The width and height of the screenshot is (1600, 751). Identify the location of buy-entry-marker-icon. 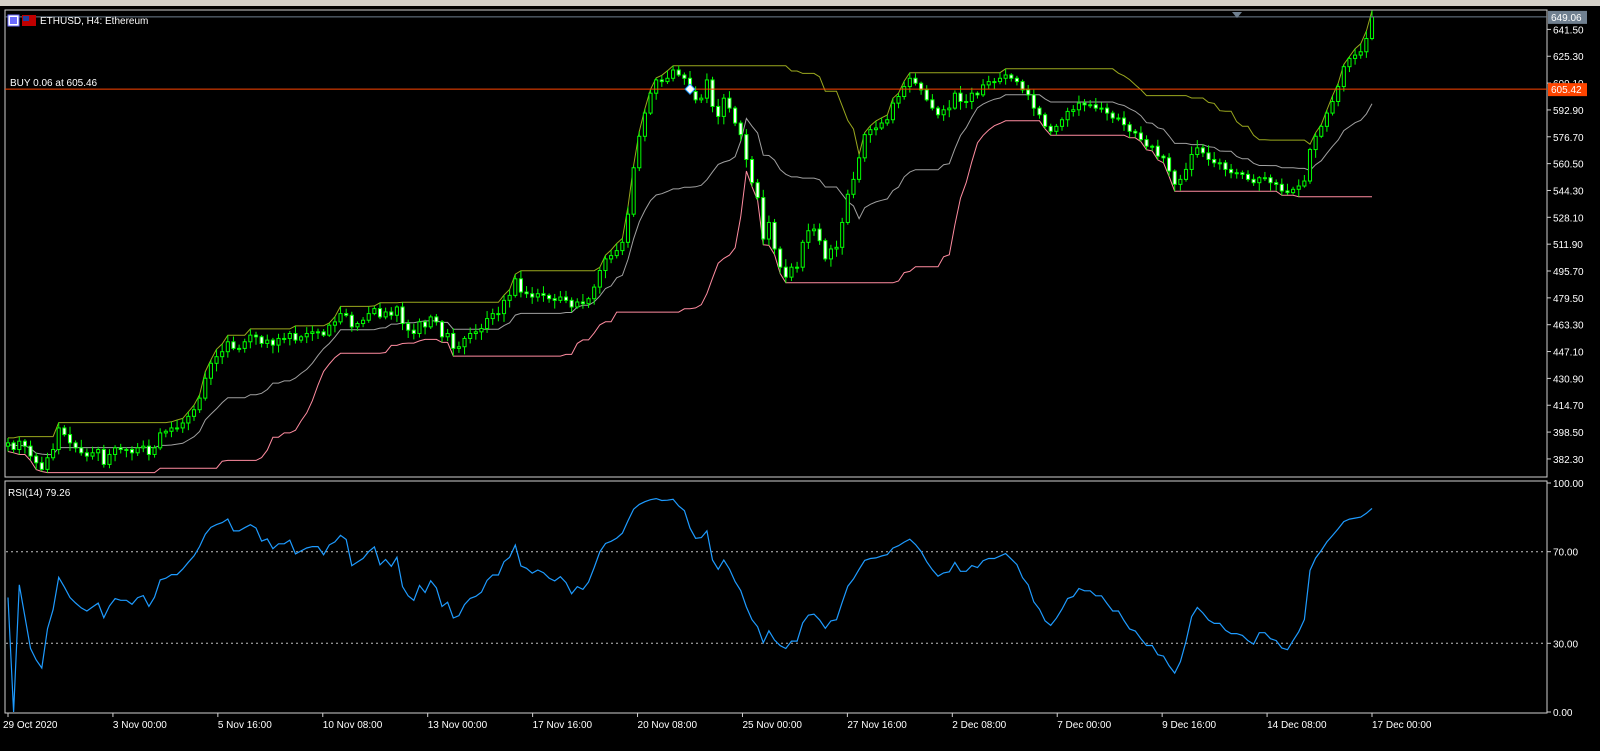
(690, 89).